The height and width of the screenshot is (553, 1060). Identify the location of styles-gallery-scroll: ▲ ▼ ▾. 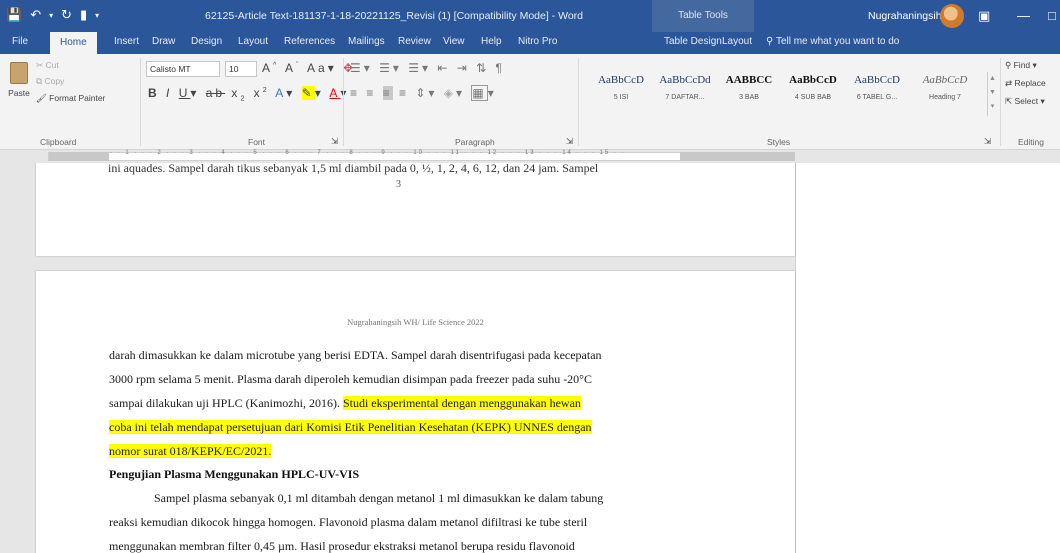
(992, 94).